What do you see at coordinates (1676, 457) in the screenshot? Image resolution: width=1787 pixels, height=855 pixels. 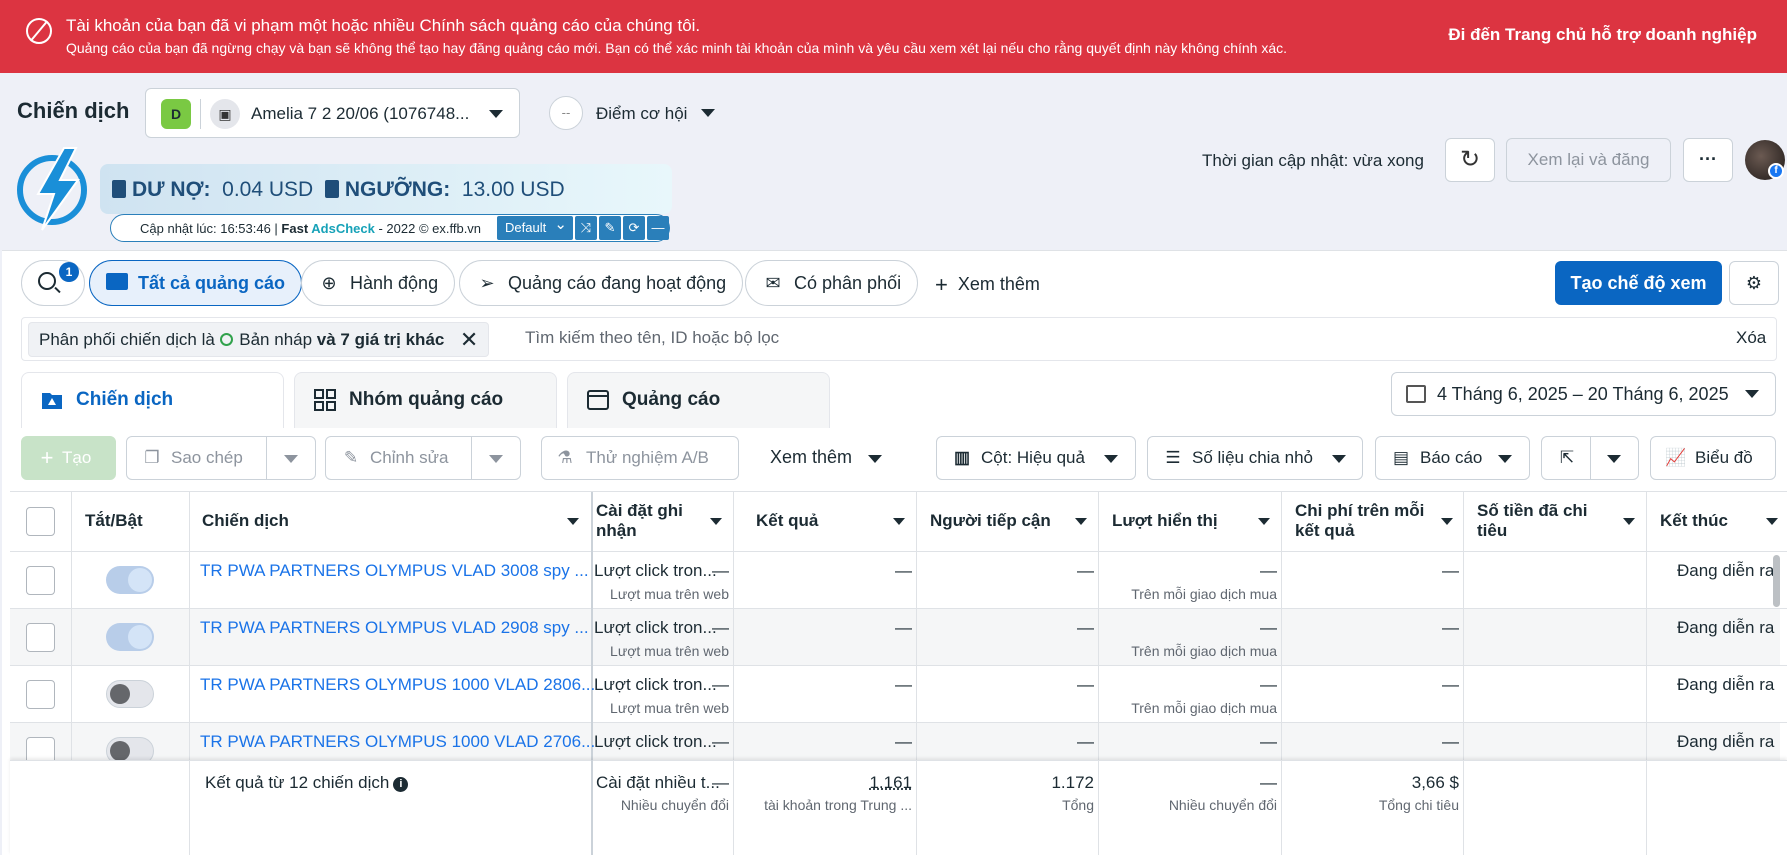 I see `line-chart-icon: 📈` at bounding box center [1676, 457].